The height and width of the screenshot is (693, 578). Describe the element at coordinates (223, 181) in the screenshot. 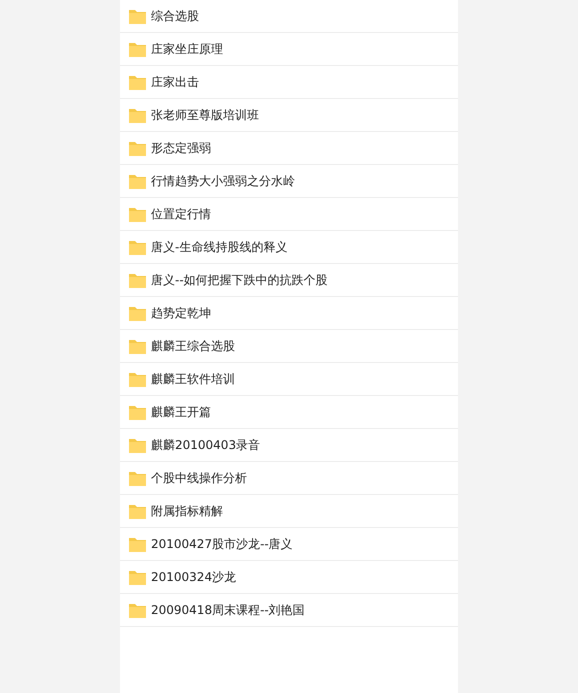

I see `folder-name: 行情趋势大小强弱之分水岭` at that location.